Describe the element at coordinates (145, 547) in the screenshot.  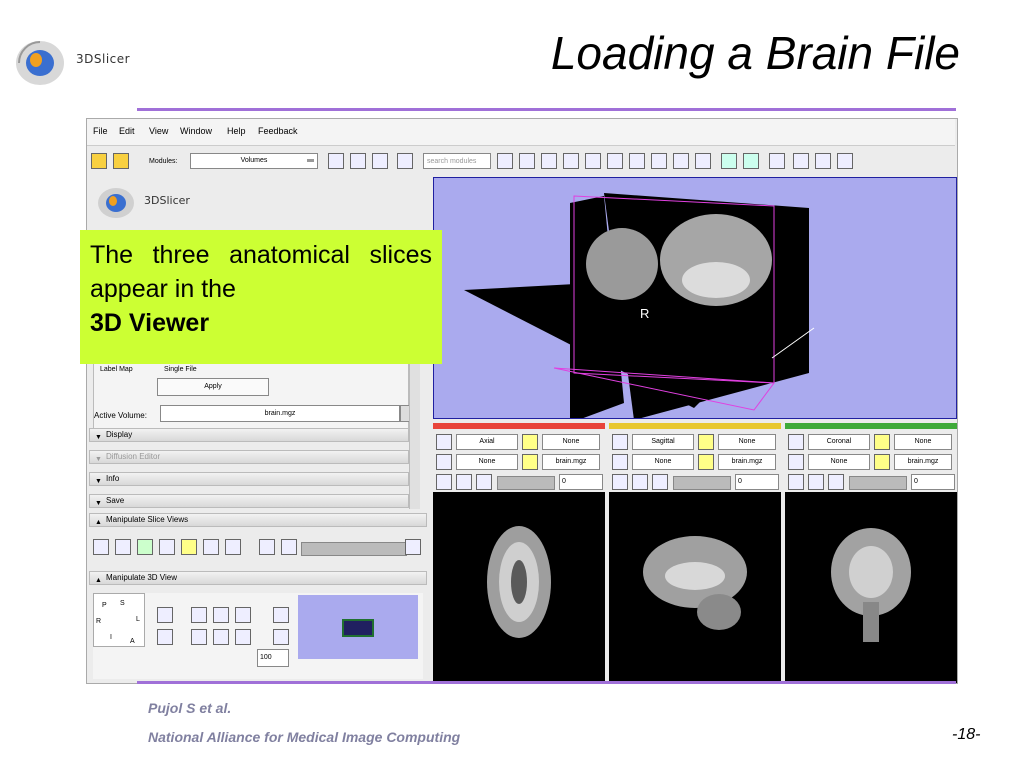
I see `link-slices-icon` at that location.